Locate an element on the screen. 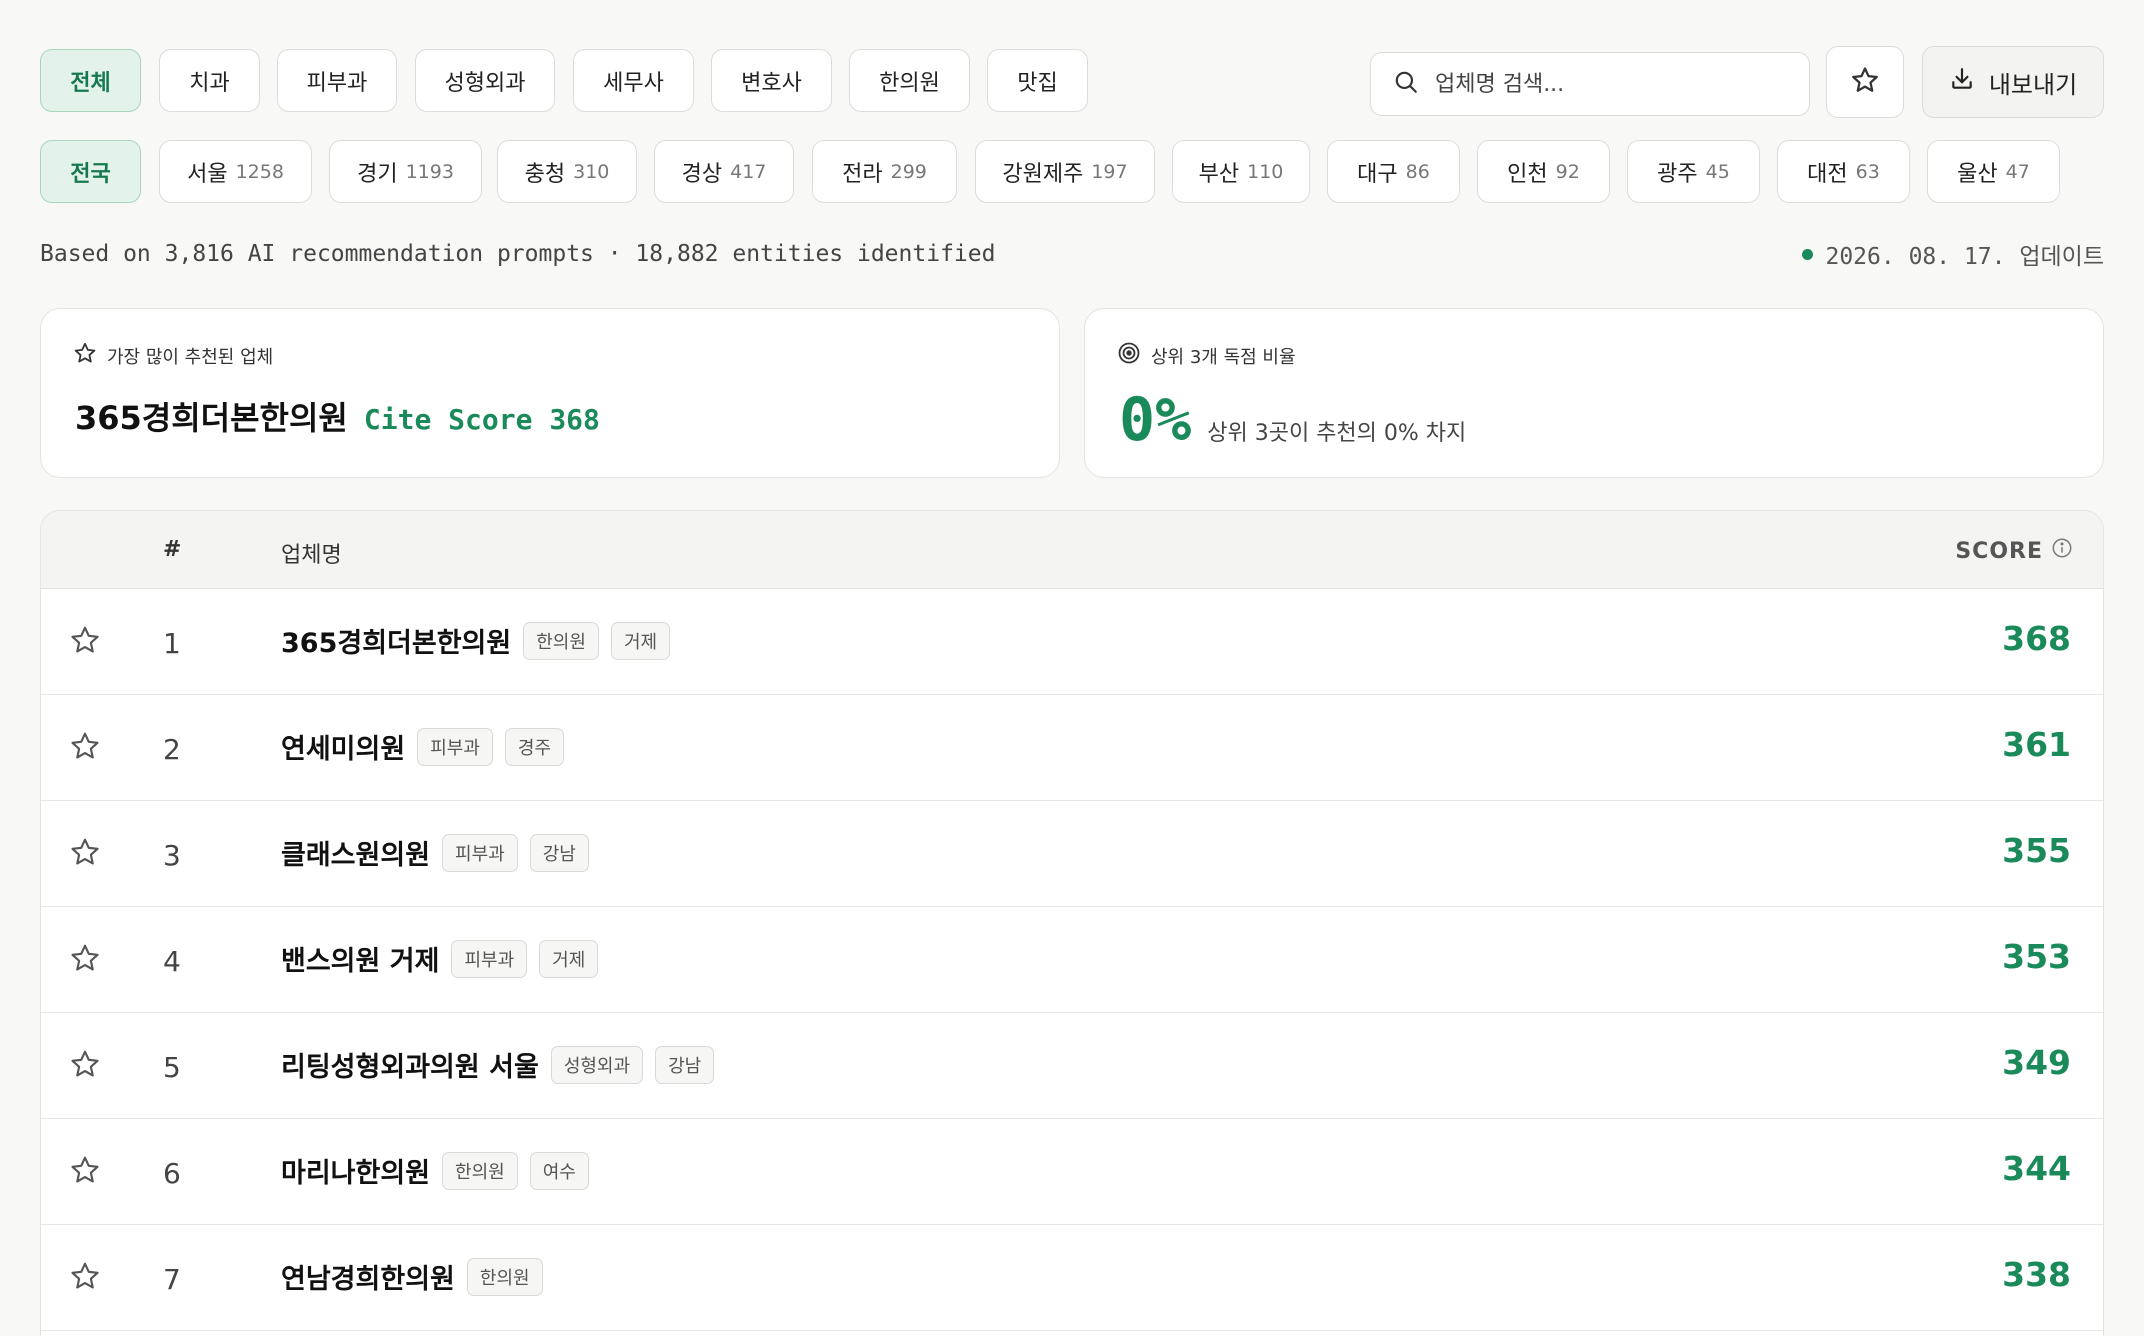 Image resolution: width=2144 pixels, height=1336 pixels. status-dot is located at coordinates (1808, 254).